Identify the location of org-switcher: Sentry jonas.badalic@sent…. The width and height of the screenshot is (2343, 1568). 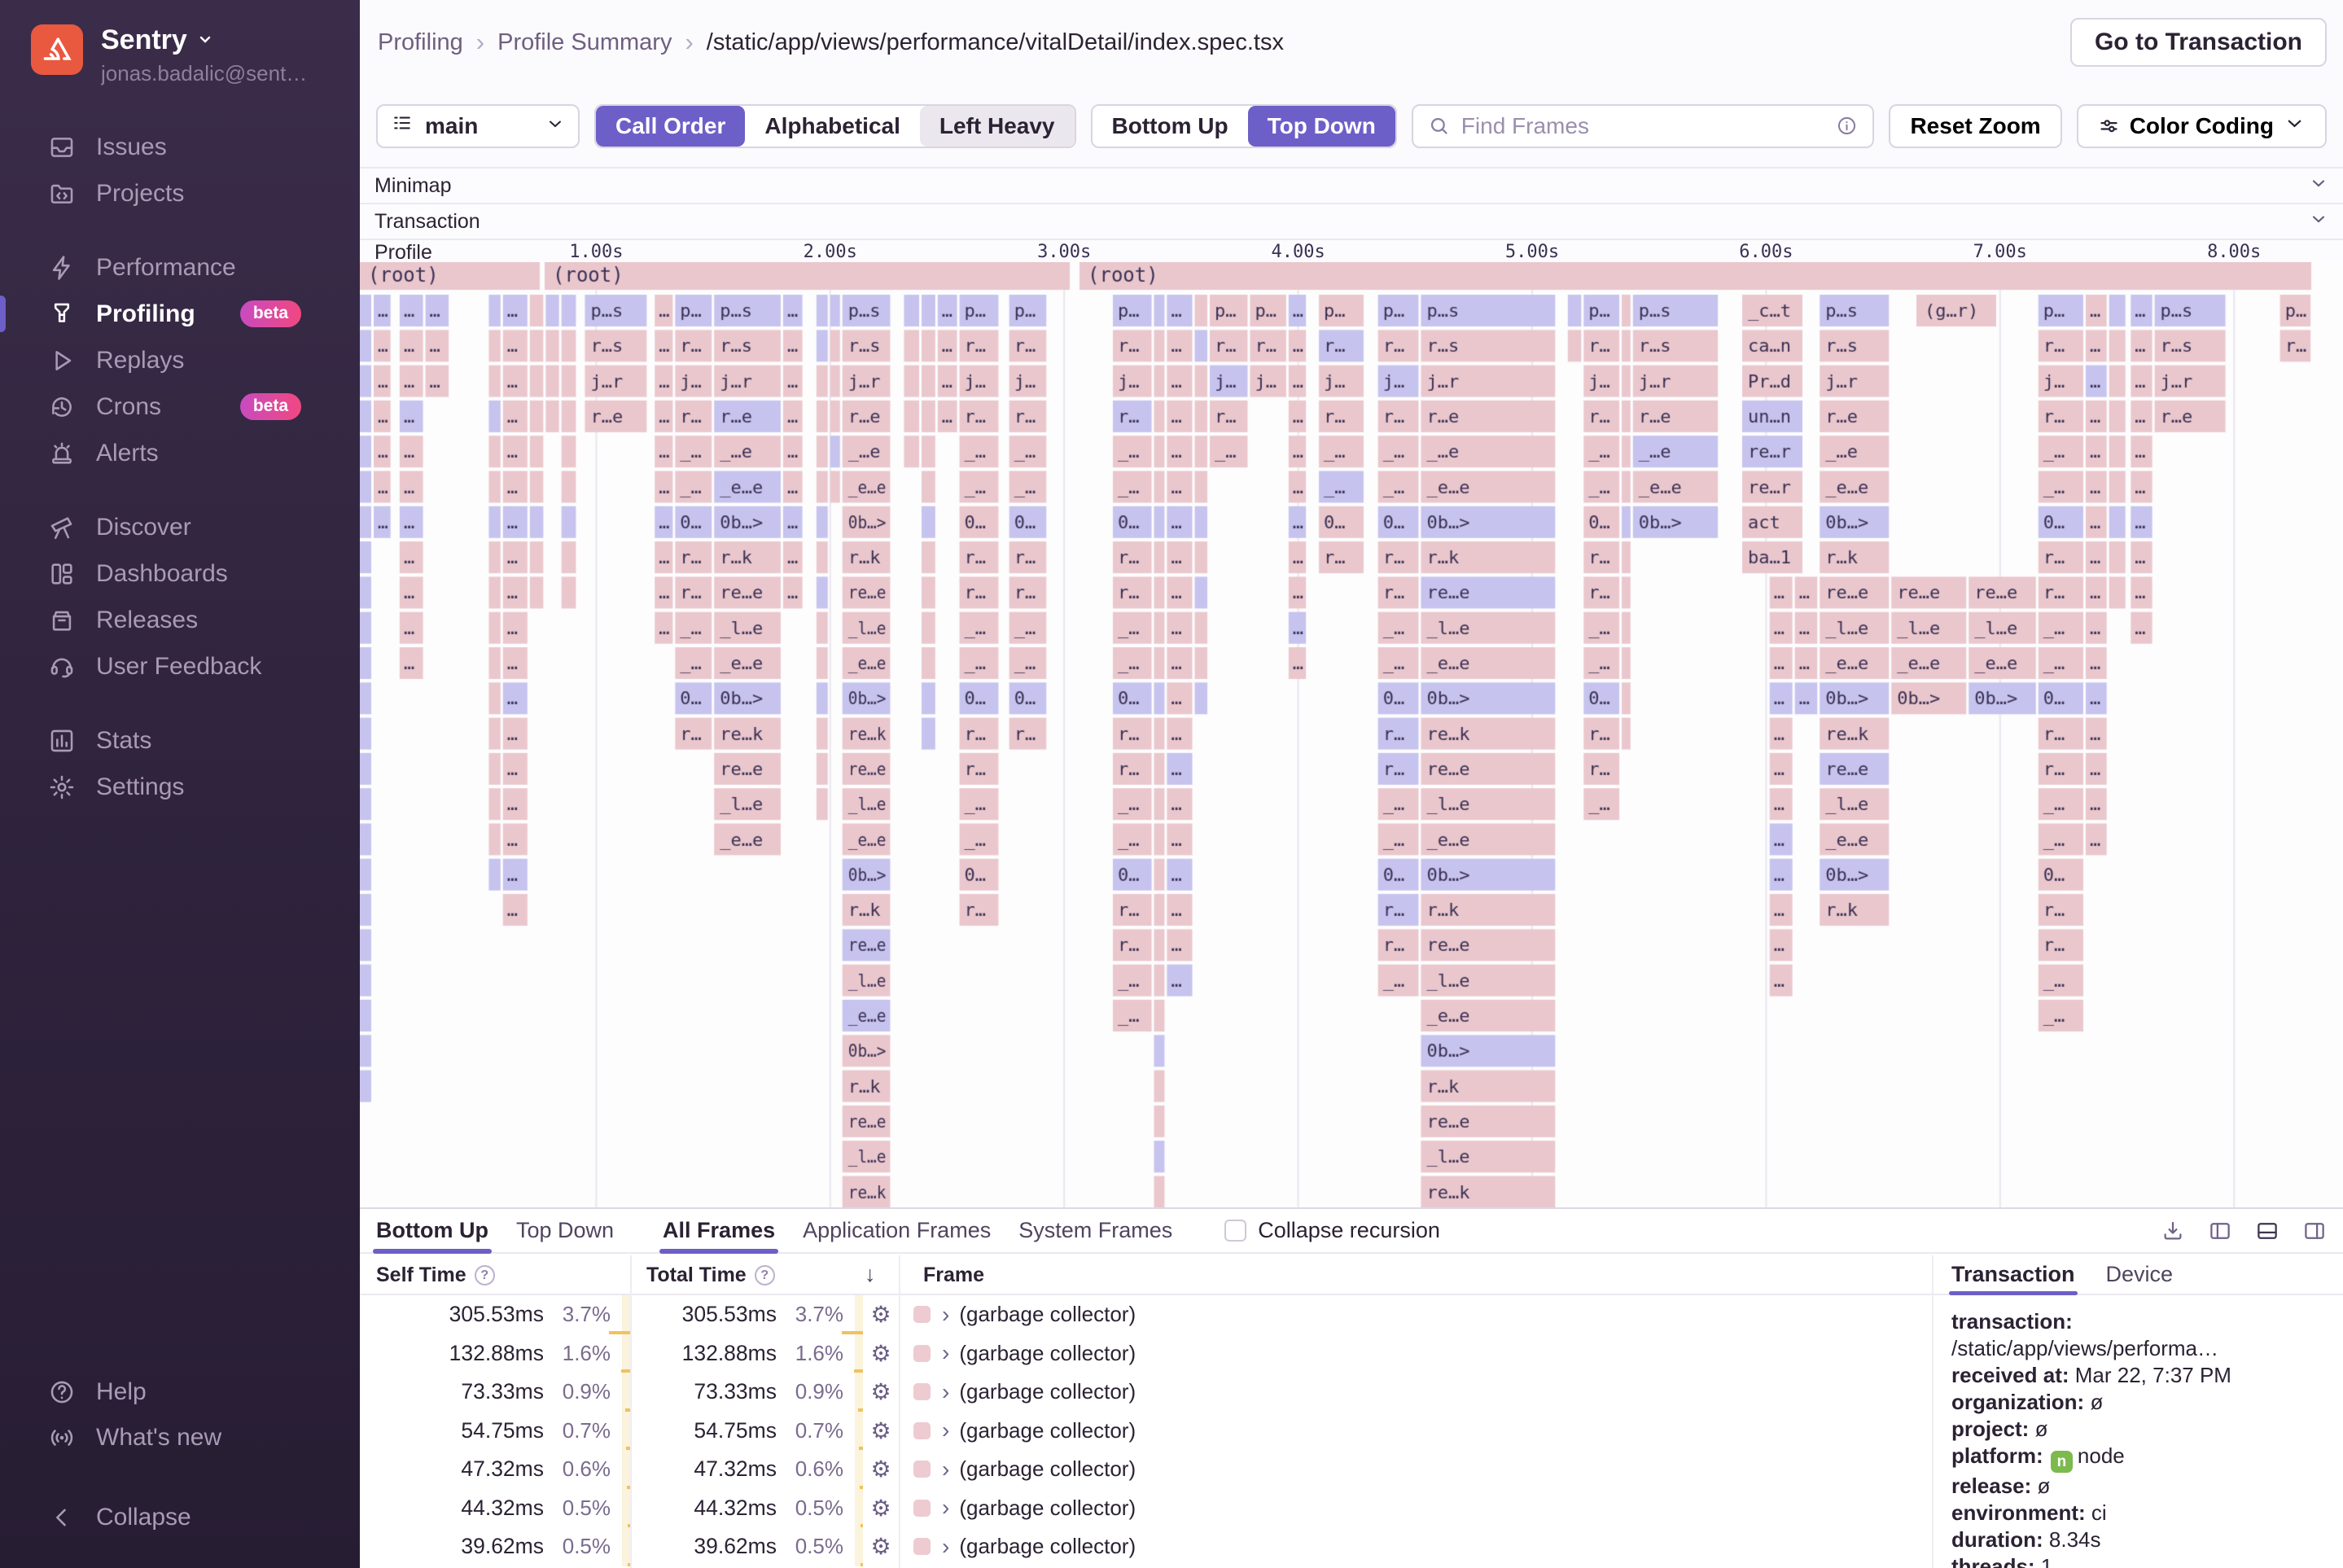
(180, 52).